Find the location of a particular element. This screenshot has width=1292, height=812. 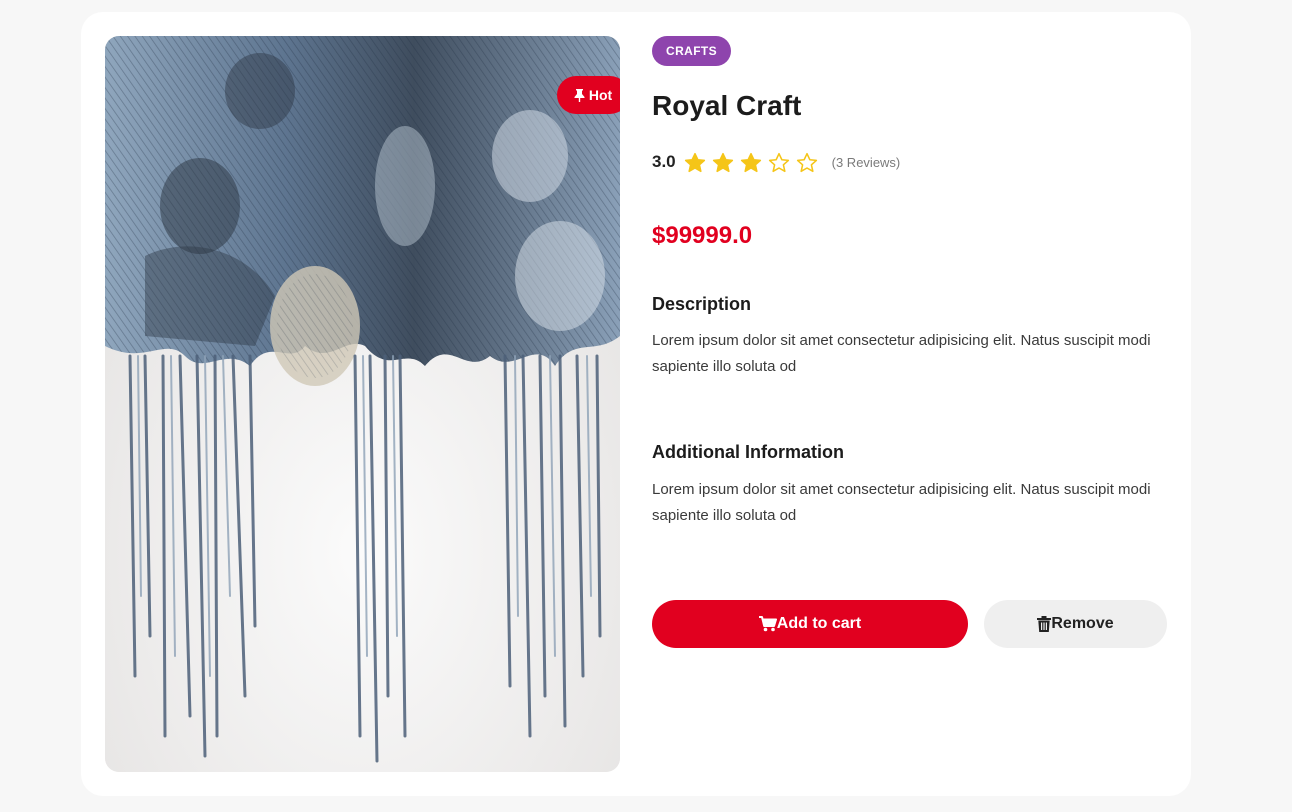

rating: 3.0 (3 Reviews) is located at coordinates (776, 162).